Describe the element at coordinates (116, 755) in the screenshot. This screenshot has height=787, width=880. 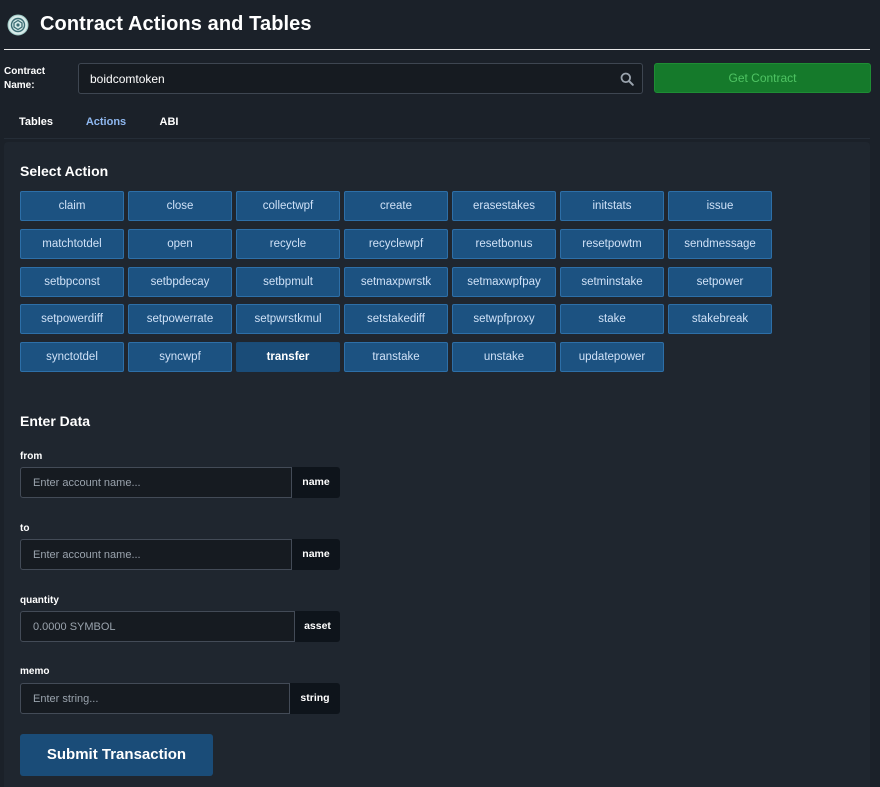
I see `submit-transaction-button: Submit Transaction` at that location.